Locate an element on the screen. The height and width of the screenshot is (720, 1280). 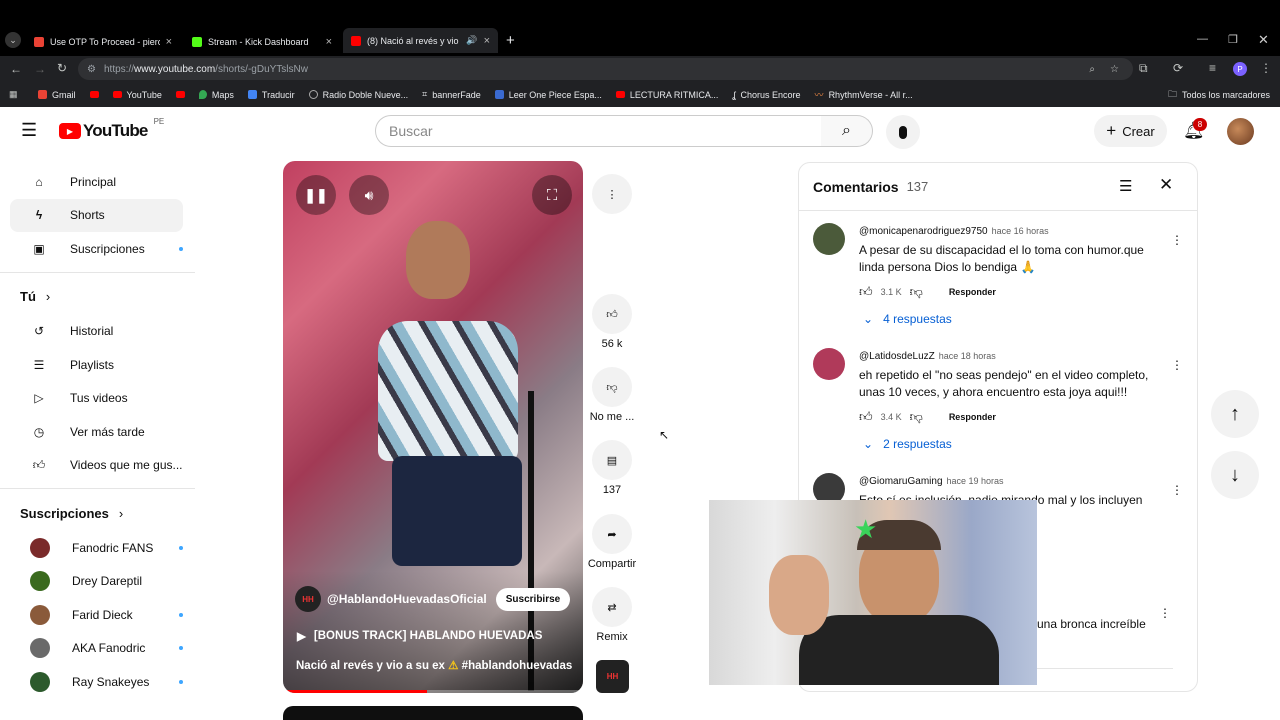
sort-icon: ☰ is located at coordinates (1125, 186).